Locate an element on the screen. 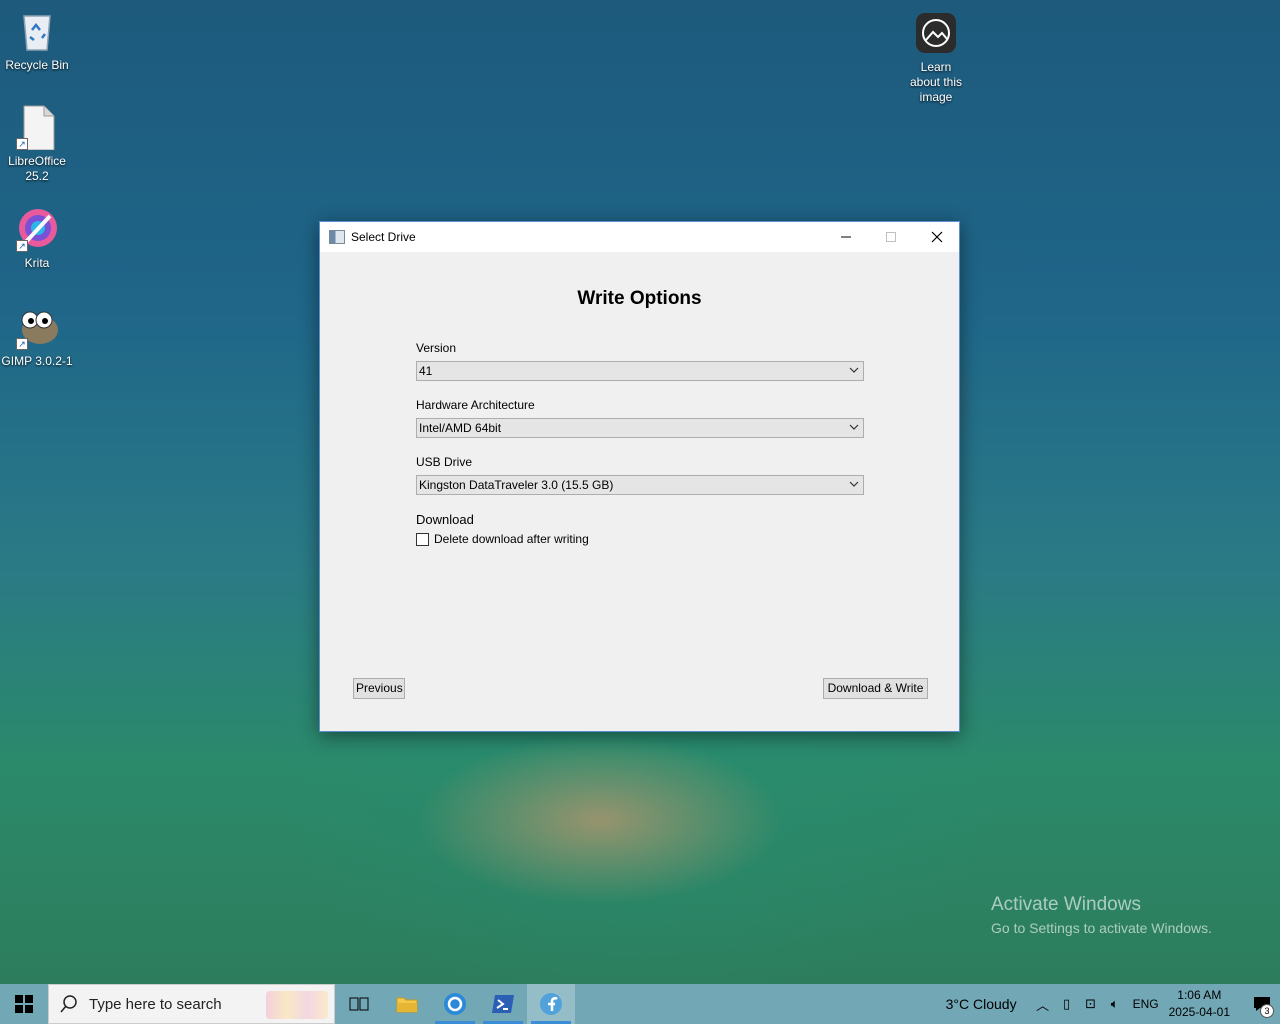 The width and height of the screenshot is (1280, 1024). page-title: Write Options is located at coordinates (639, 298).